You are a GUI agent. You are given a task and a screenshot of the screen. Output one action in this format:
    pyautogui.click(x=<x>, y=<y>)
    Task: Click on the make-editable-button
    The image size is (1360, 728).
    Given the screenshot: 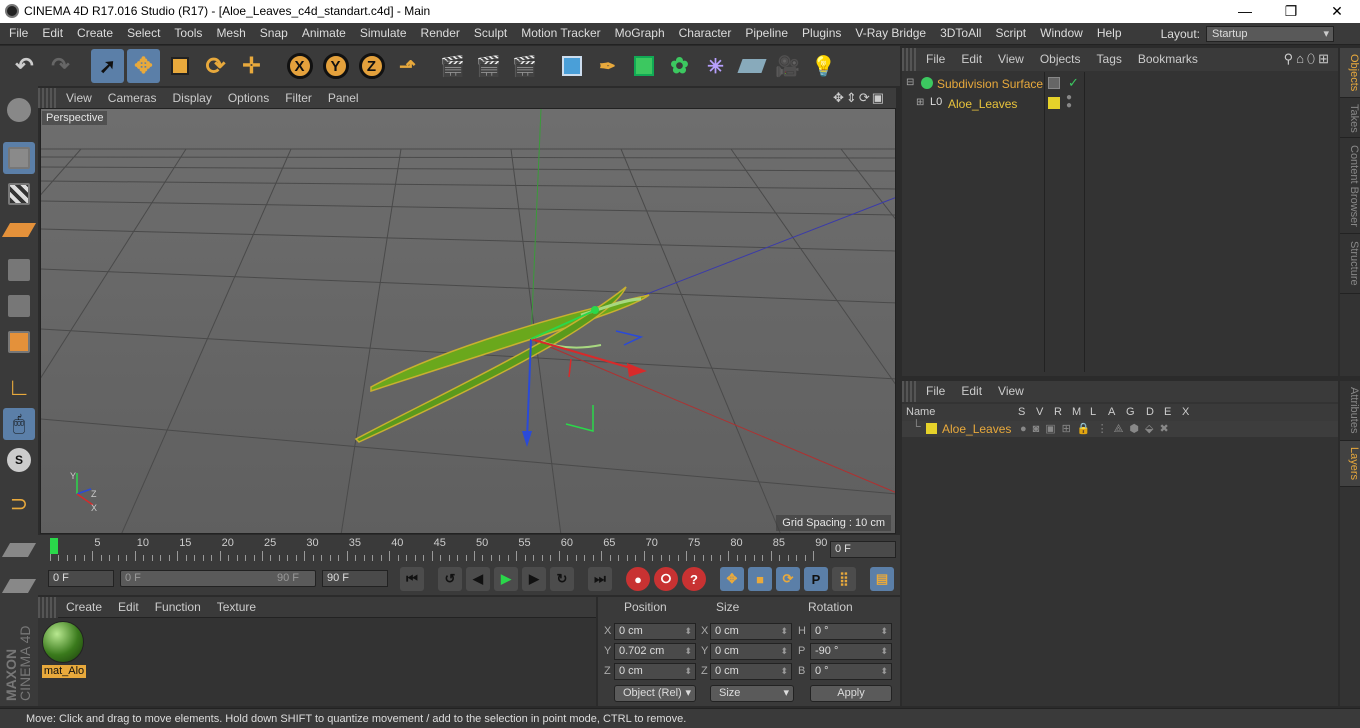 What is the action you would take?
    pyautogui.click(x=19, y=110)
    